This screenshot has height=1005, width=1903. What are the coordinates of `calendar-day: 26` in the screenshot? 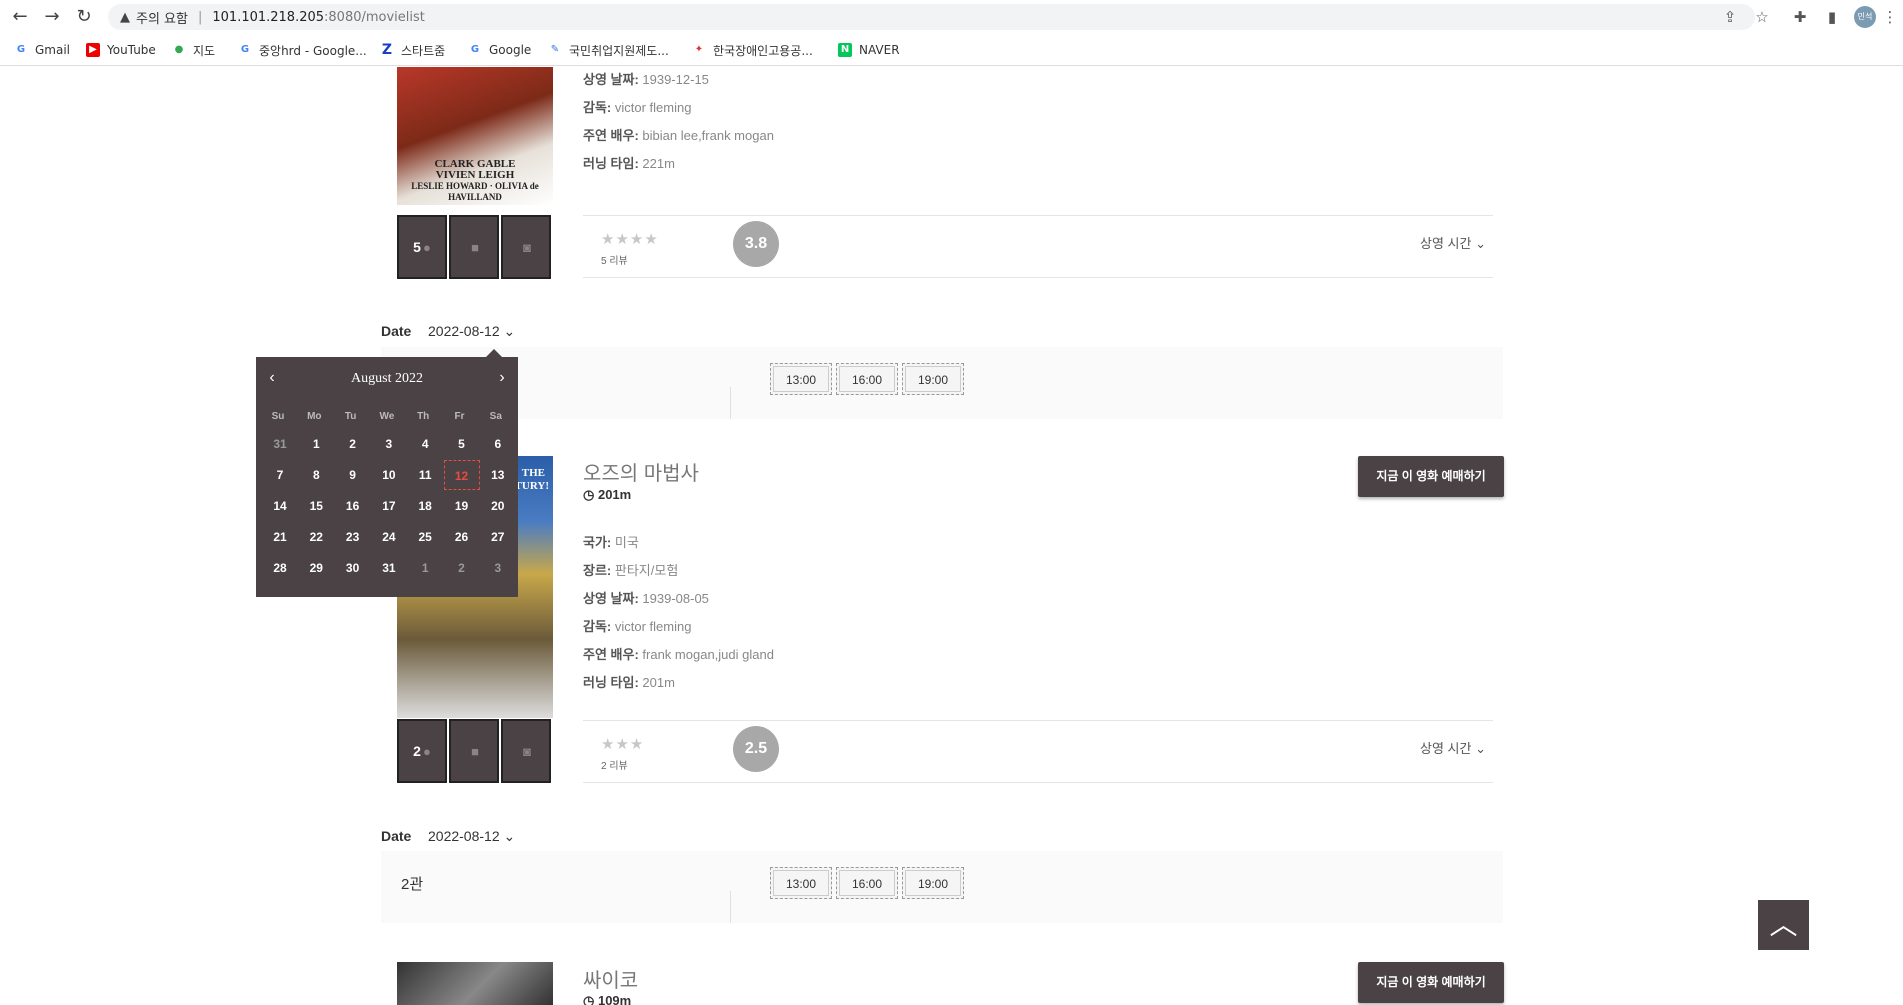 It's located at (462, 537).